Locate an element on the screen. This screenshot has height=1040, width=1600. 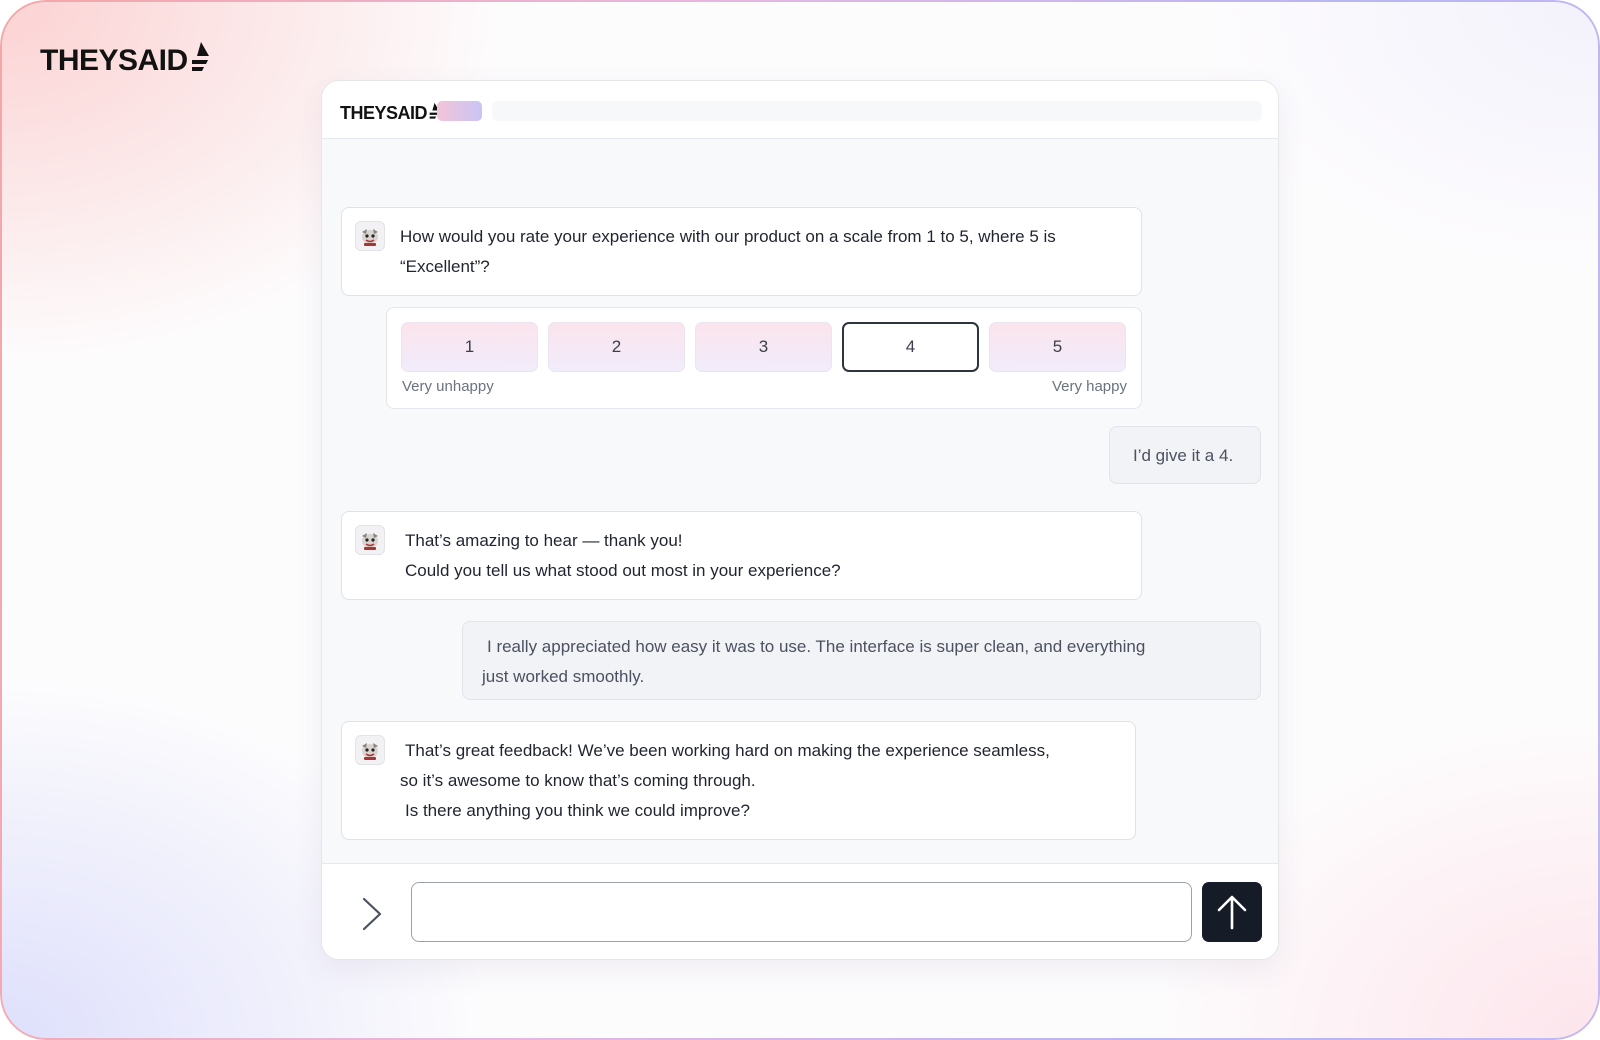
header-placeholder-bar is located at coordinates (877, 111).